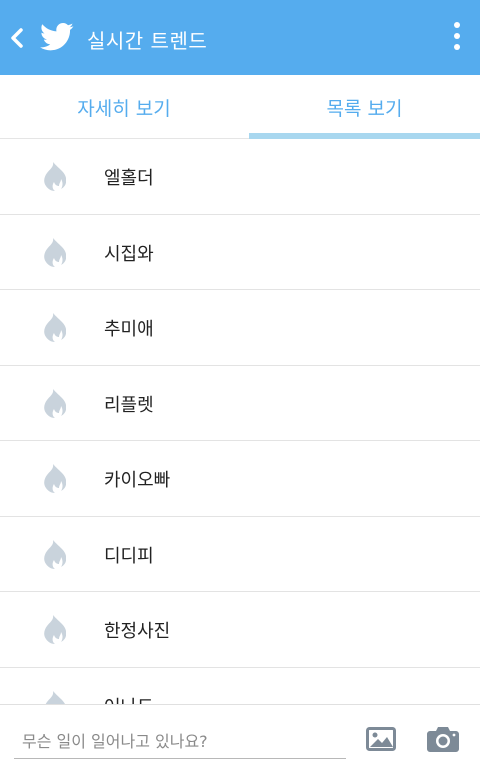  I want to click on list-item: 어나드, so click(240, 686).